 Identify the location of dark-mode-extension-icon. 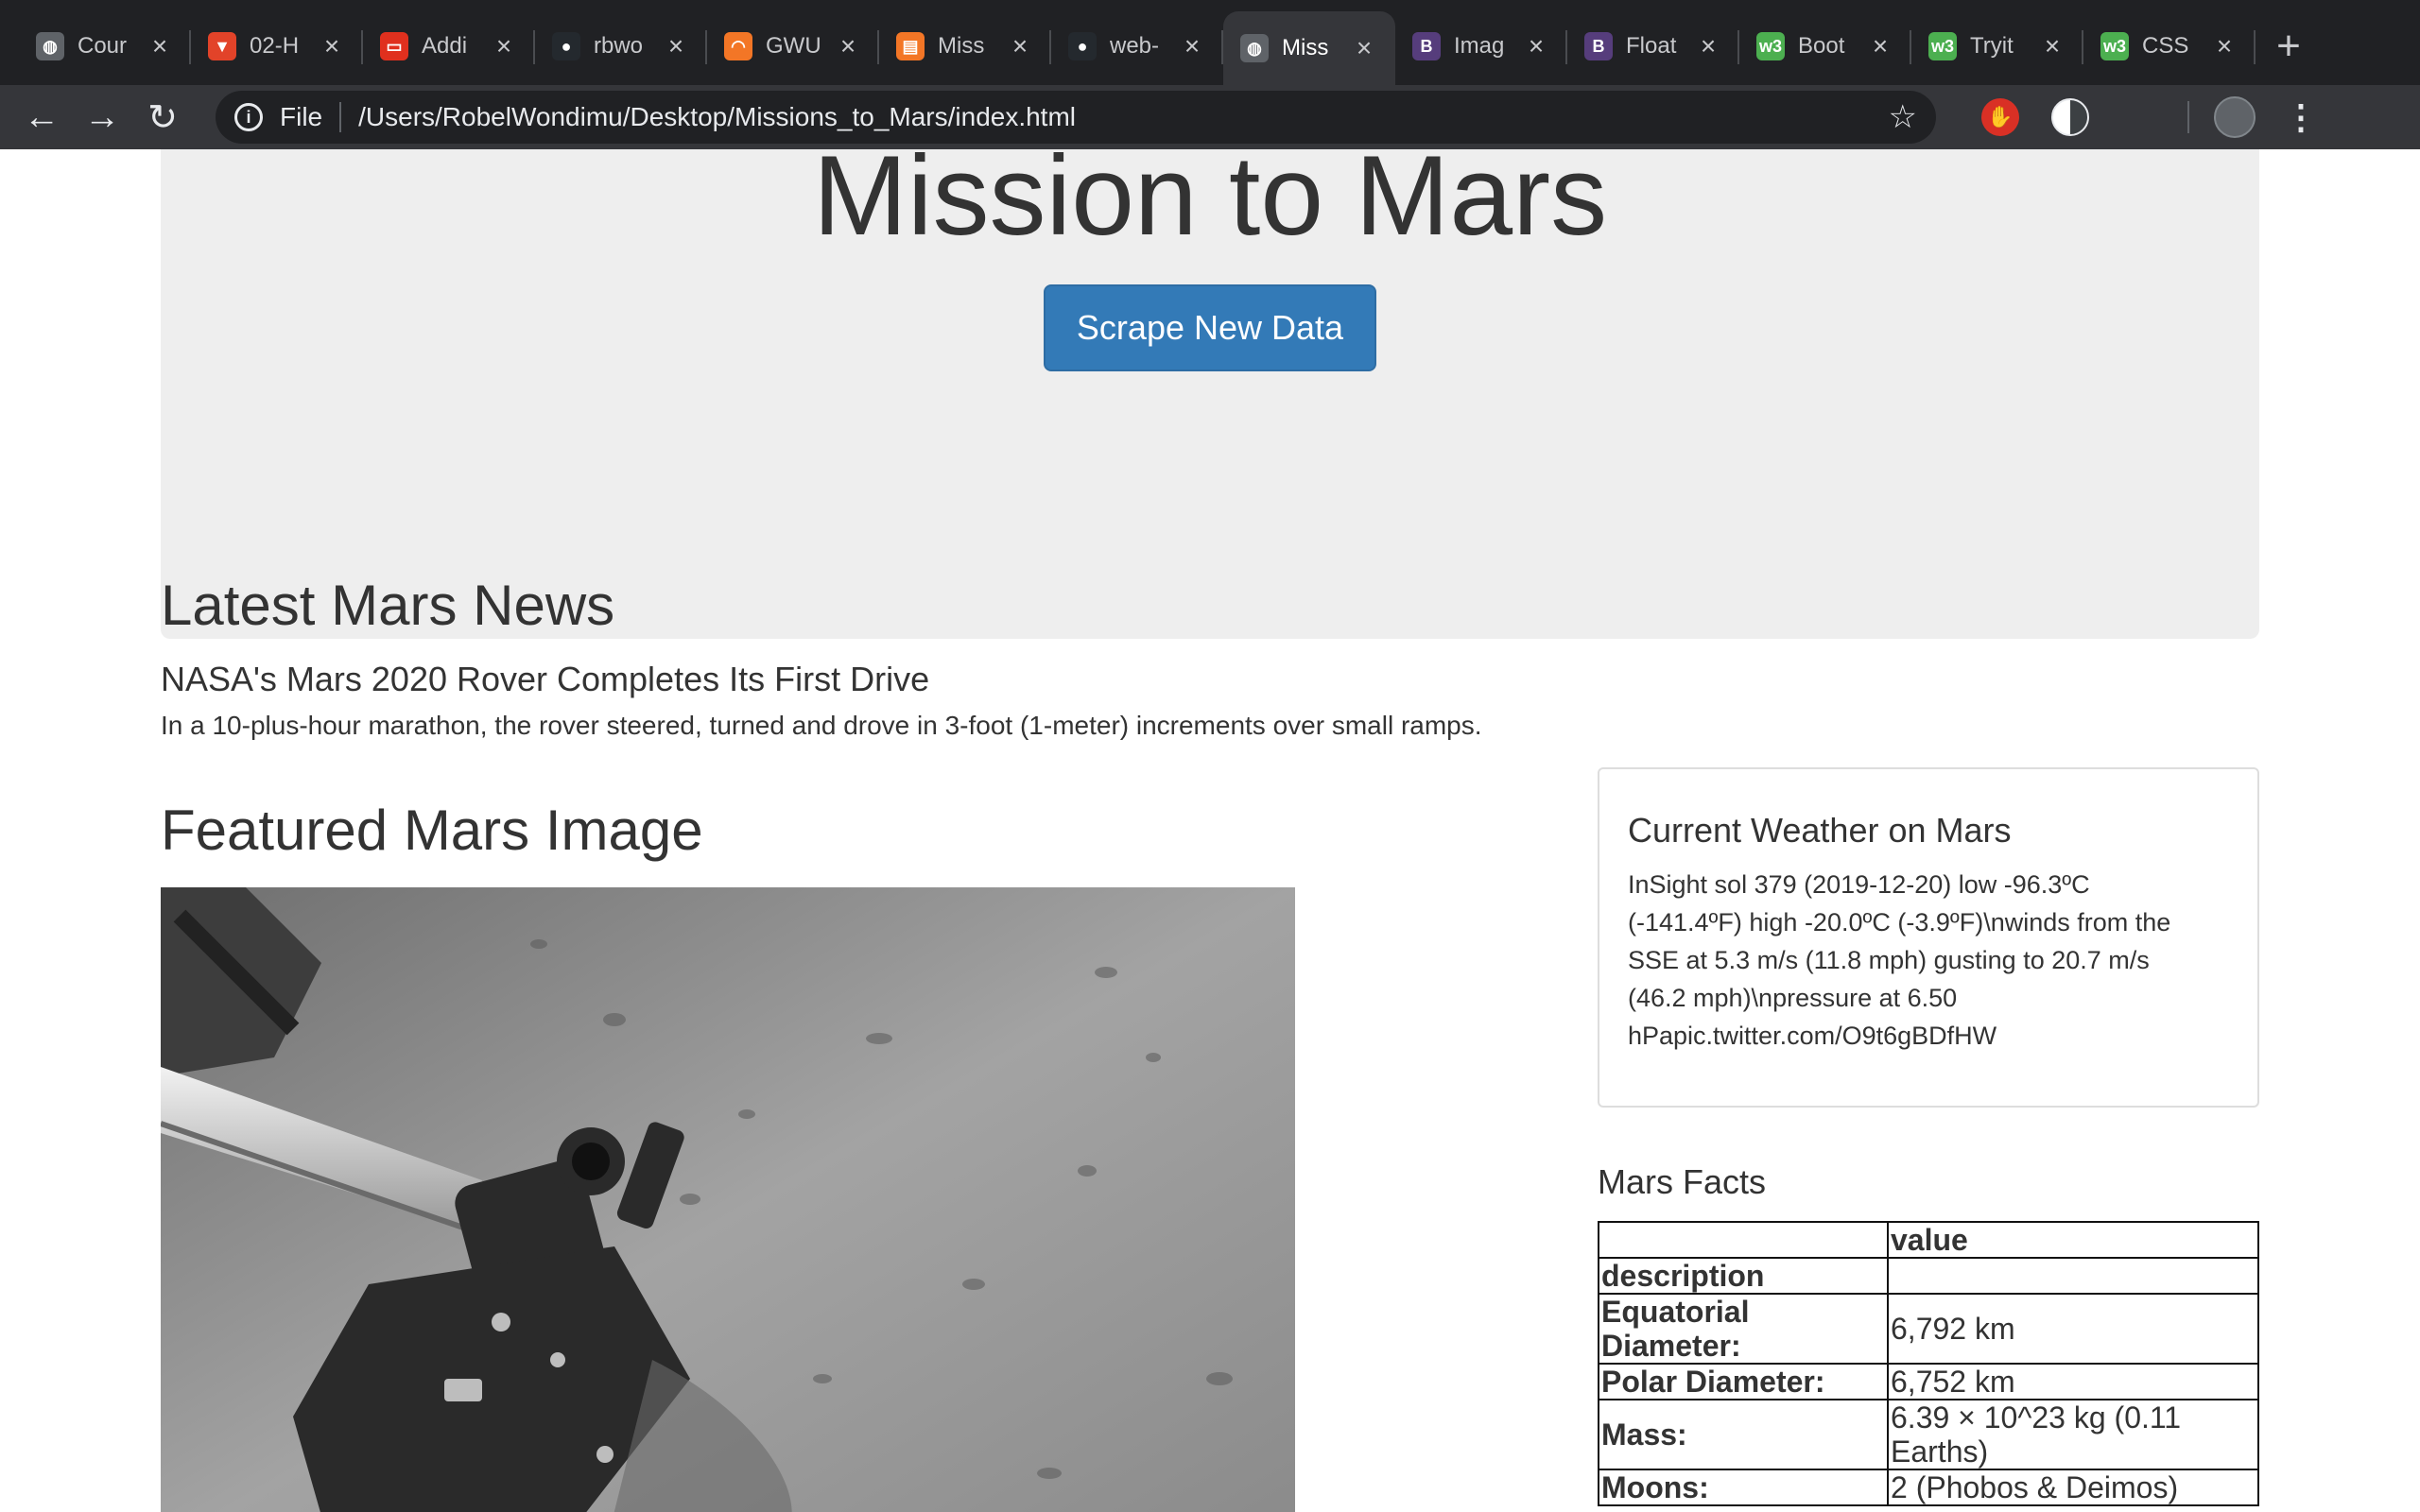
(2070, 117).